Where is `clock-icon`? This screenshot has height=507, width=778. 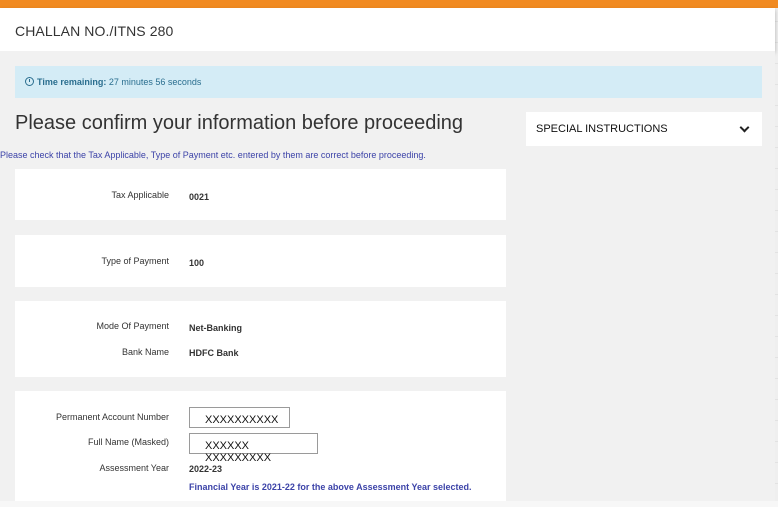
clock-icon is located at coordinates (29, 81).